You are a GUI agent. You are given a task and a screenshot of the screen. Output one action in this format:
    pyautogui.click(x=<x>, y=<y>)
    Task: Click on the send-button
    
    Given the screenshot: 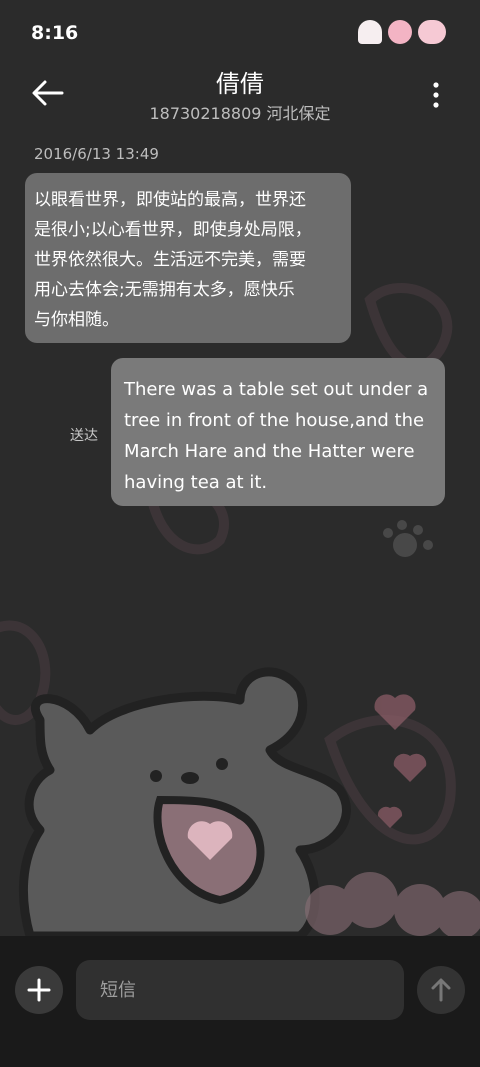 What is the action you would take?
    pyautogui.click(x=441, y=990)
    